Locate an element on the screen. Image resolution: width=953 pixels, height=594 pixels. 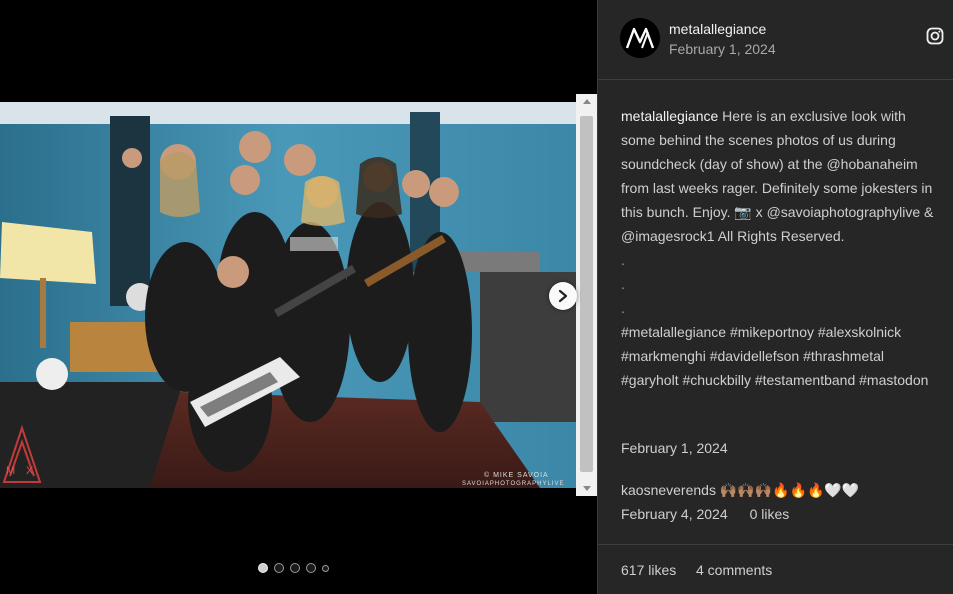
chevron-right-icon is located at coordinates (563, 296).